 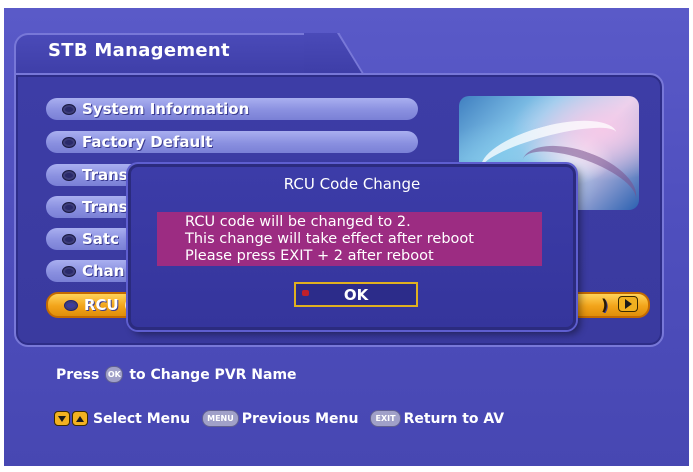 I want to click on menu-item-factory-default: Factory Default, so click(x=232, y=142).